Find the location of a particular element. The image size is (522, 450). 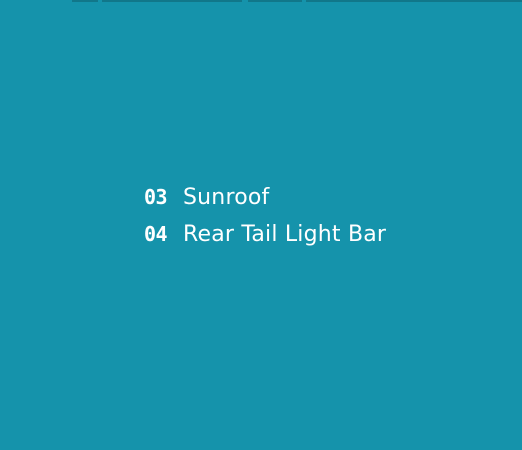

feature-label: Rear Tail Light Bar is located at coordinates (285, 234).